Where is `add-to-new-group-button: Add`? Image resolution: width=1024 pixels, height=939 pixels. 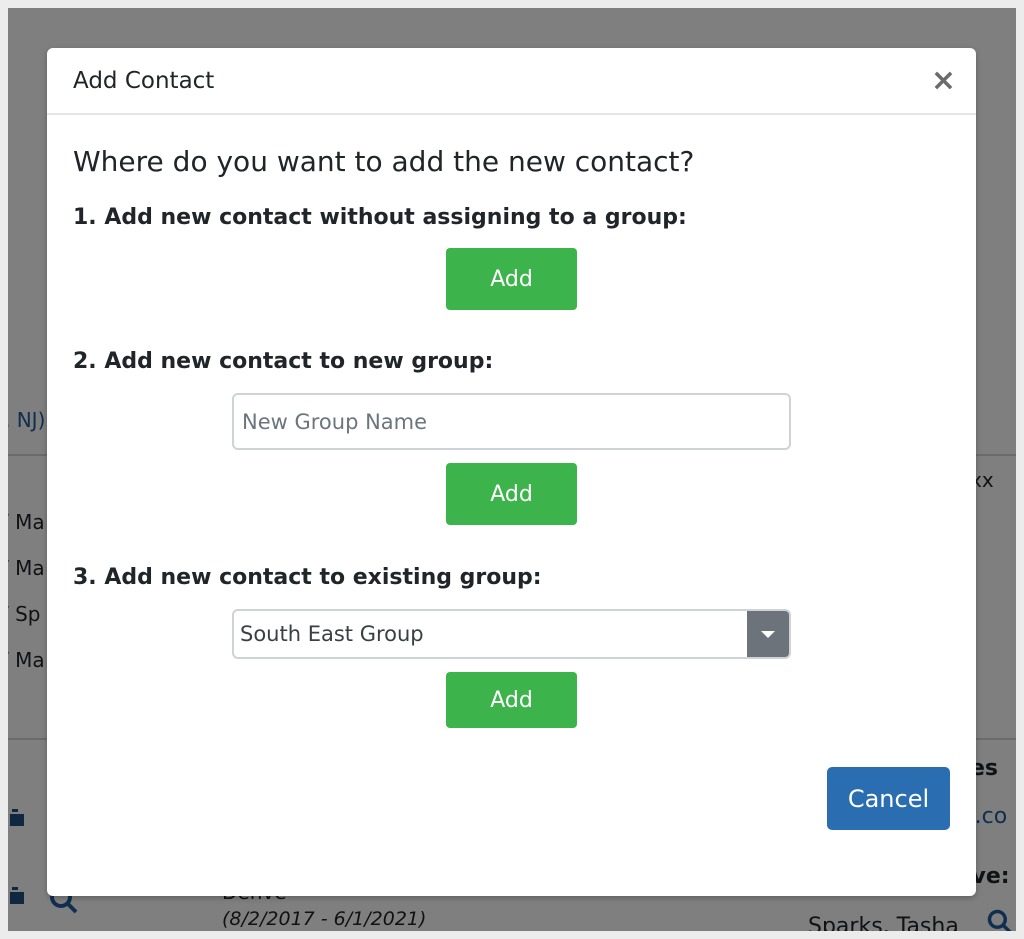
add-to-new-group-button: Add is located at coordinates (511, 494).